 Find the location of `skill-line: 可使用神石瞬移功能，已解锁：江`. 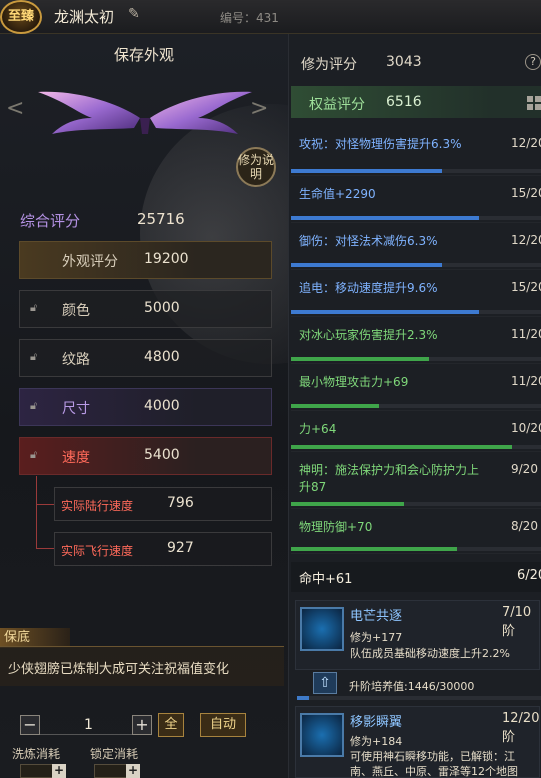

skill-line: 可使用神石瞬移功能，已解锁：江 is located at coordinates (432, 756).